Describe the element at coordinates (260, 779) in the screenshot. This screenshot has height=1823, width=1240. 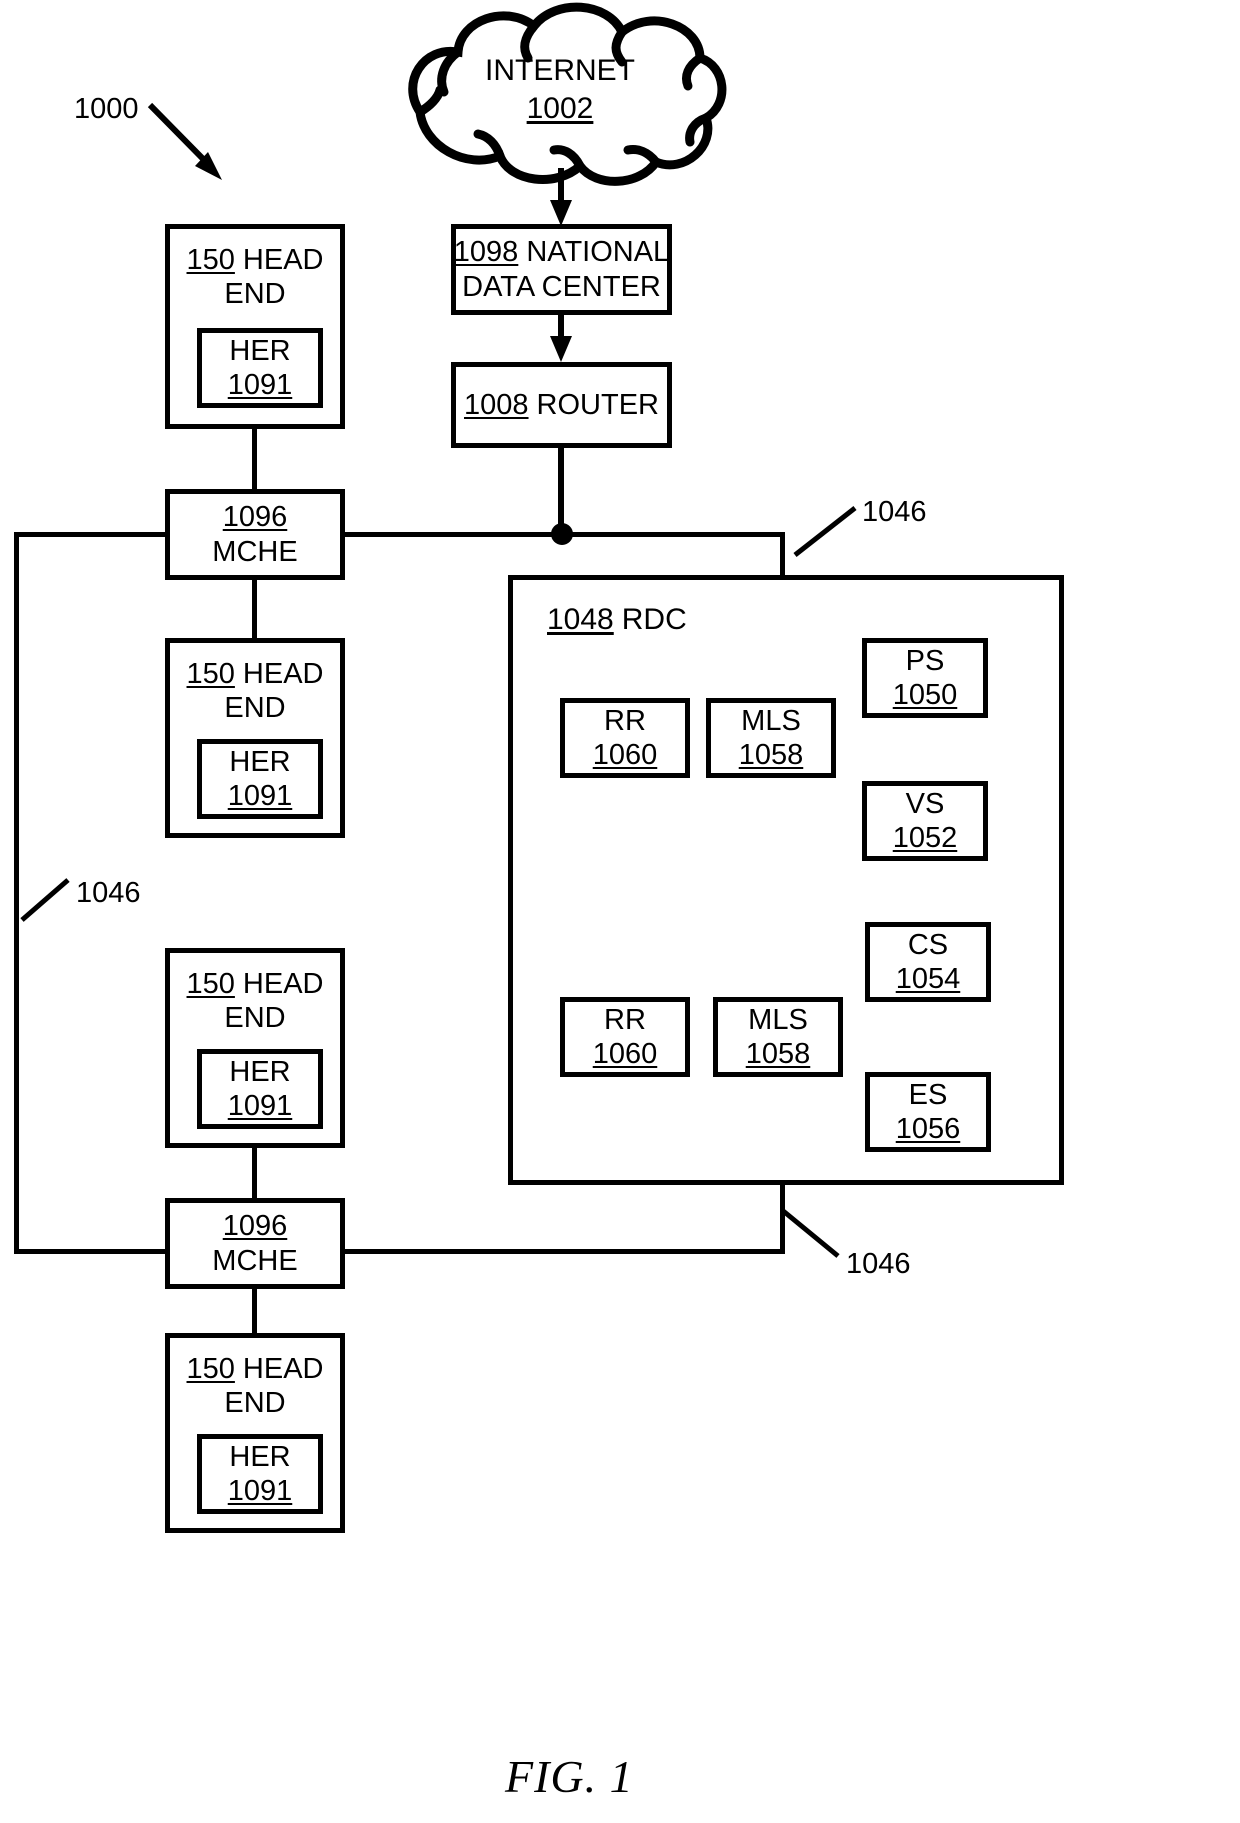
I see `her-box-2: HER 1091` at that location.